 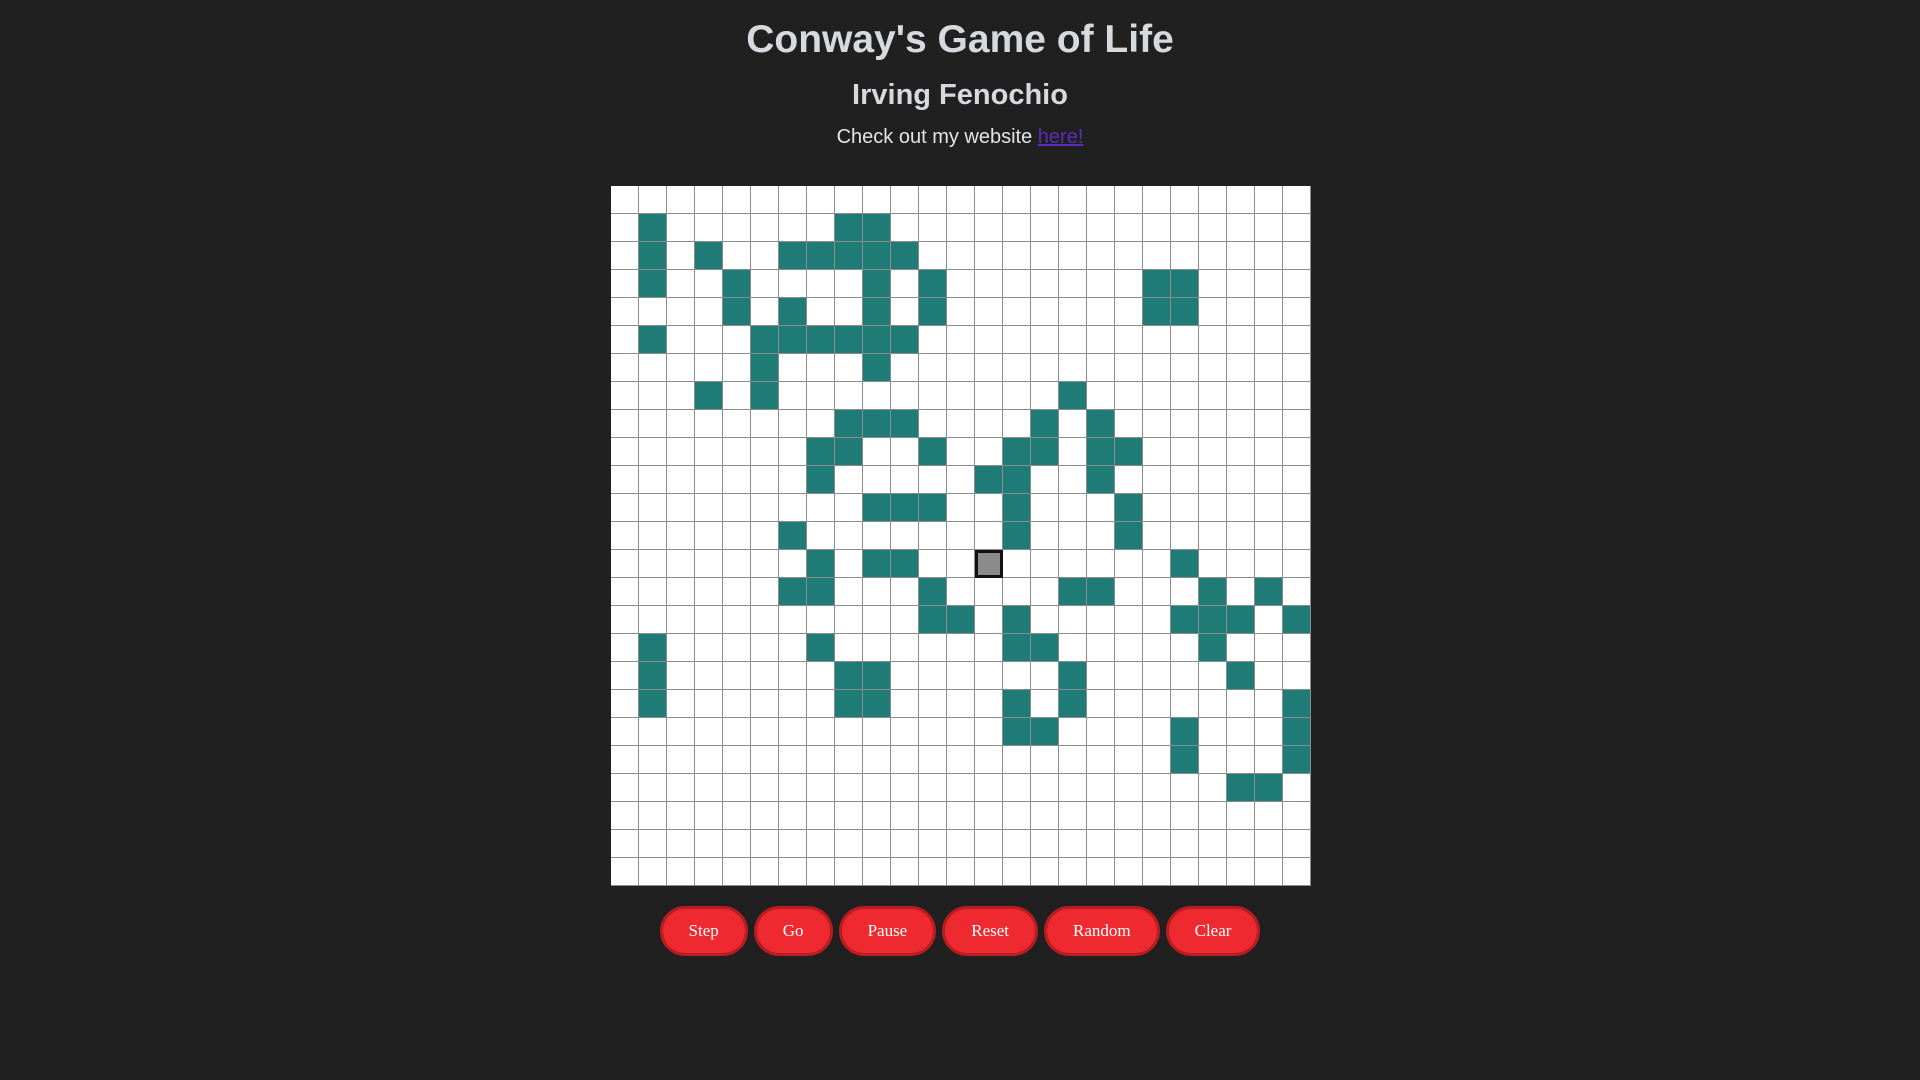 What do you see at coordinates (989, 564) in the screenshot?
I see `selected-cell` at bounding box center [989, 564].